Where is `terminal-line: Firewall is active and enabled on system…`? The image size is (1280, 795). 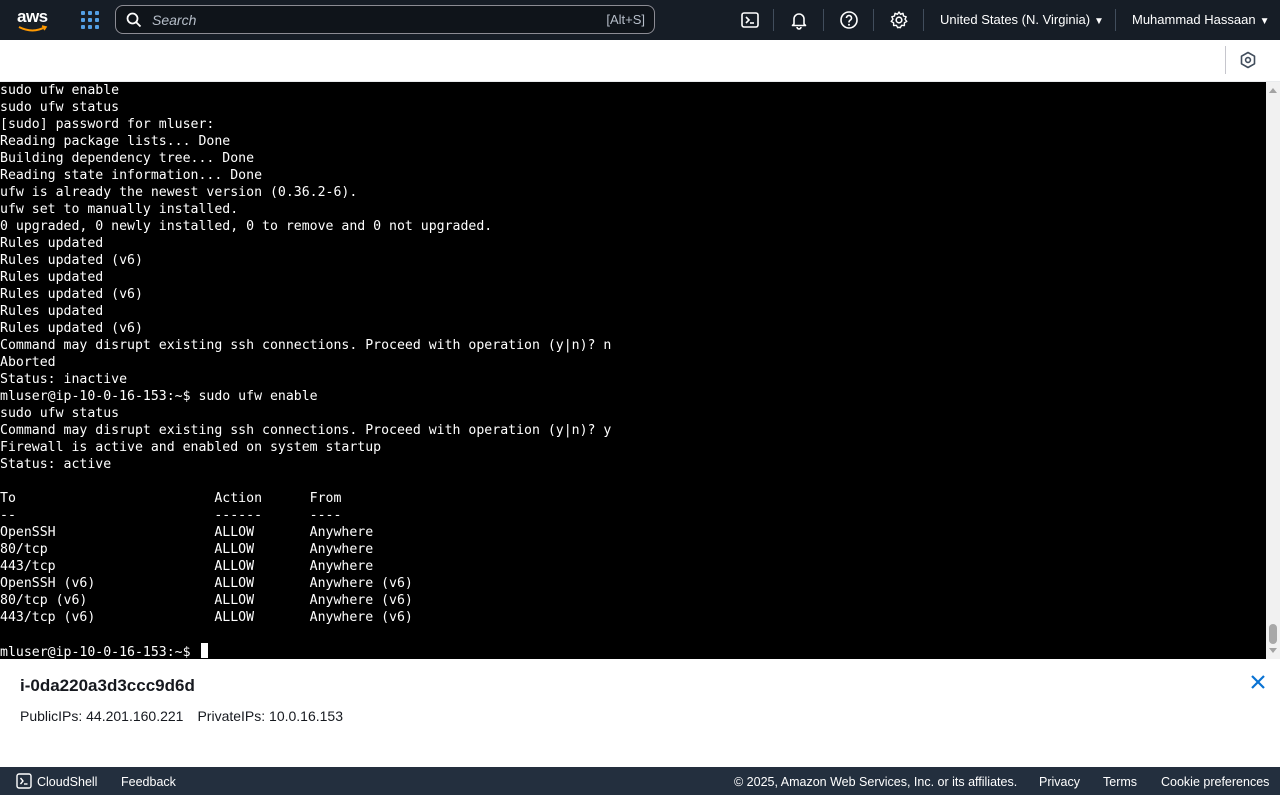
terminal-line: Firewall is active and enabled on system… is located at coordinates (191, 447).